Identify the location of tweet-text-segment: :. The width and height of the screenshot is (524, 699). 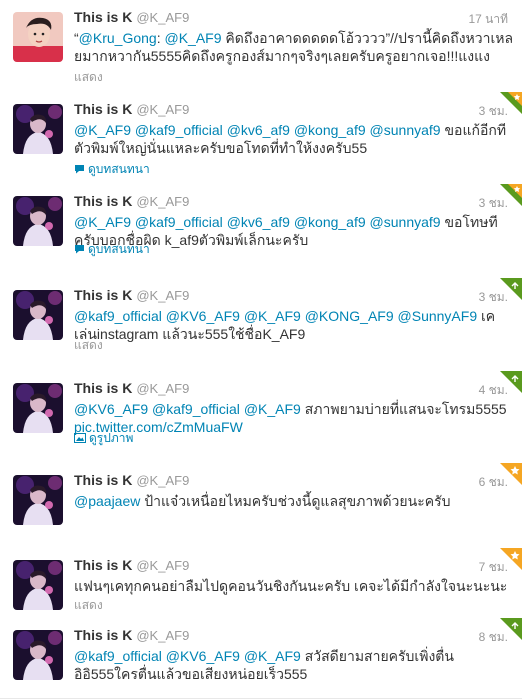
(160, 38).